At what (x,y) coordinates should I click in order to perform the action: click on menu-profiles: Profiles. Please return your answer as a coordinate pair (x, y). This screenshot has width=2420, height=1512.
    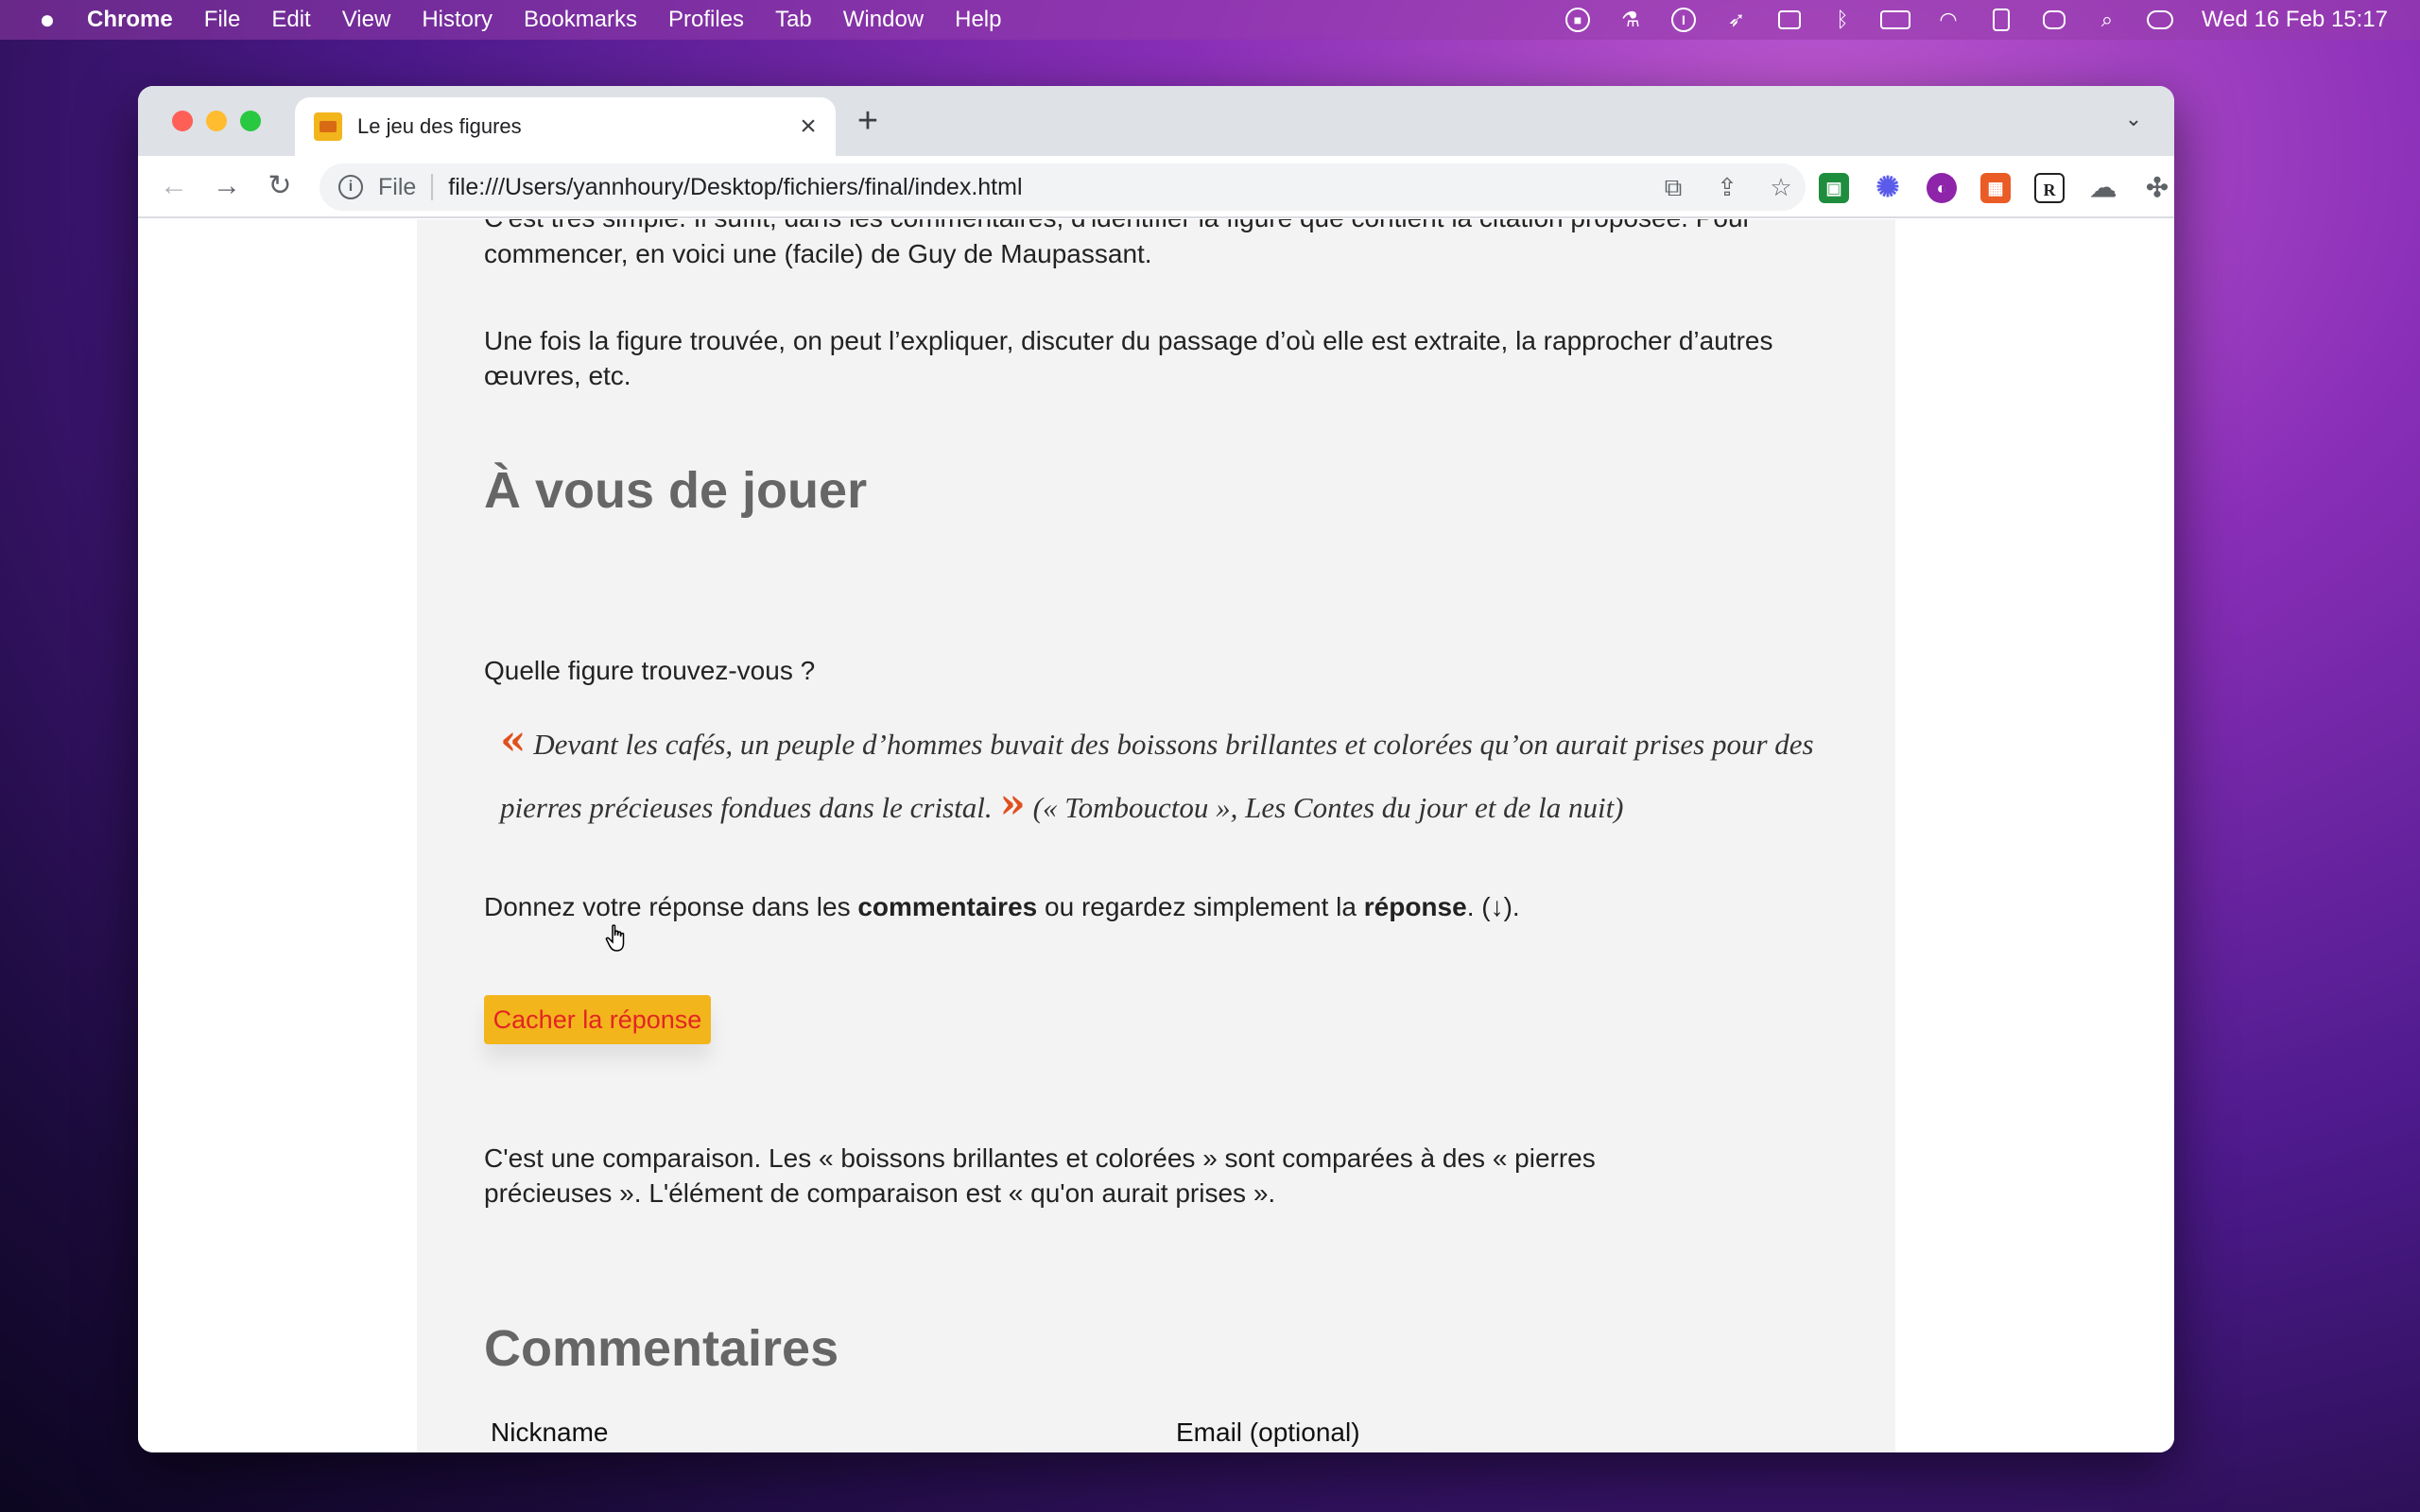
    Looking at the image, I should click on (706, 20).